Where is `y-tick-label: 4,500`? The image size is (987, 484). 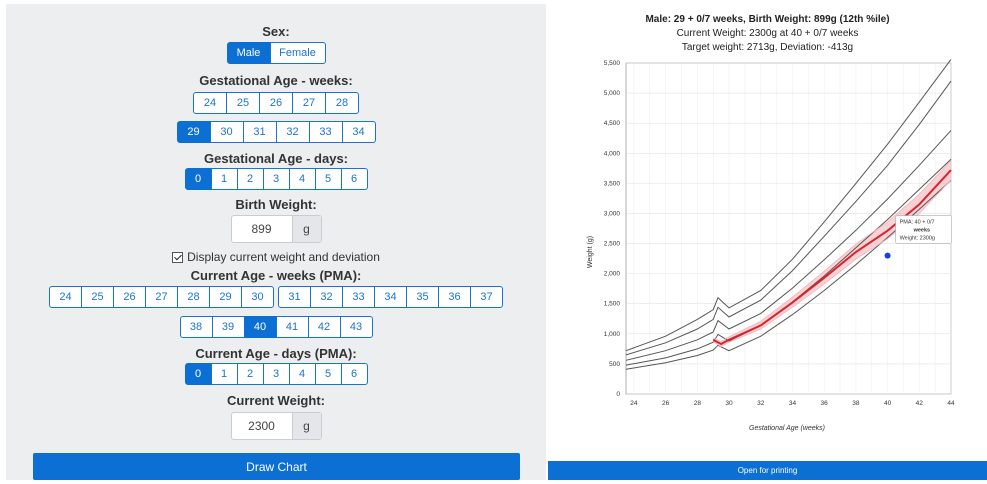
y-tick-label: 4,500 is located at coordinates (612, 123).